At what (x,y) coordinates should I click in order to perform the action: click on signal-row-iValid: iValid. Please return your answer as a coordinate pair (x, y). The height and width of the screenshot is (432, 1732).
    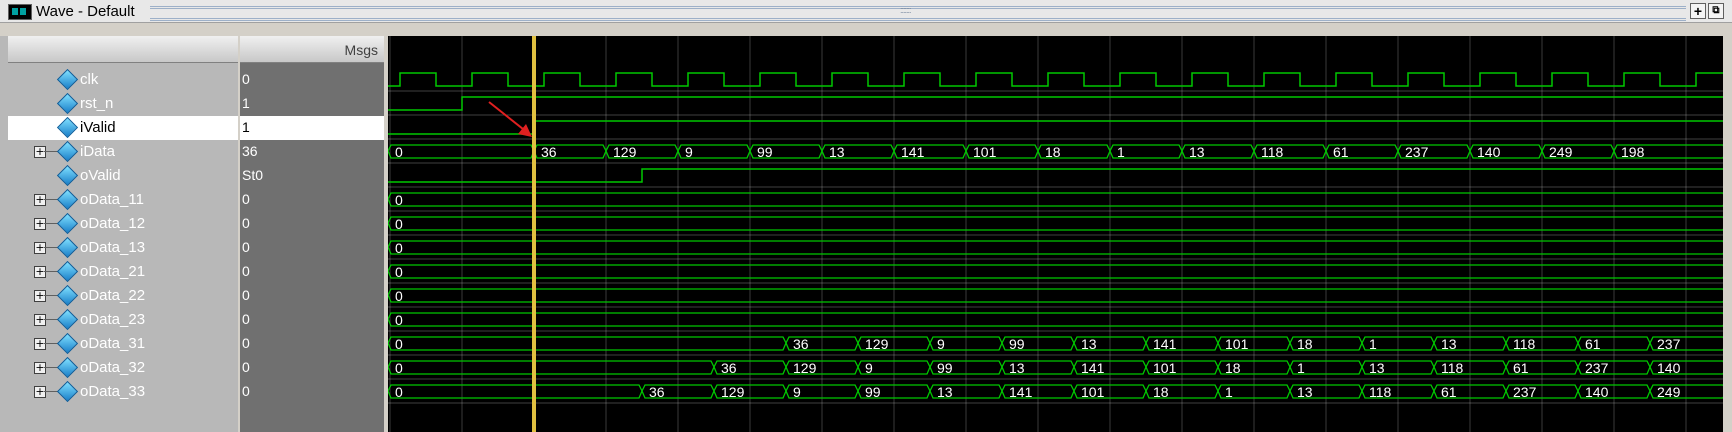
    Looking at the image, I should click on (123, 128).